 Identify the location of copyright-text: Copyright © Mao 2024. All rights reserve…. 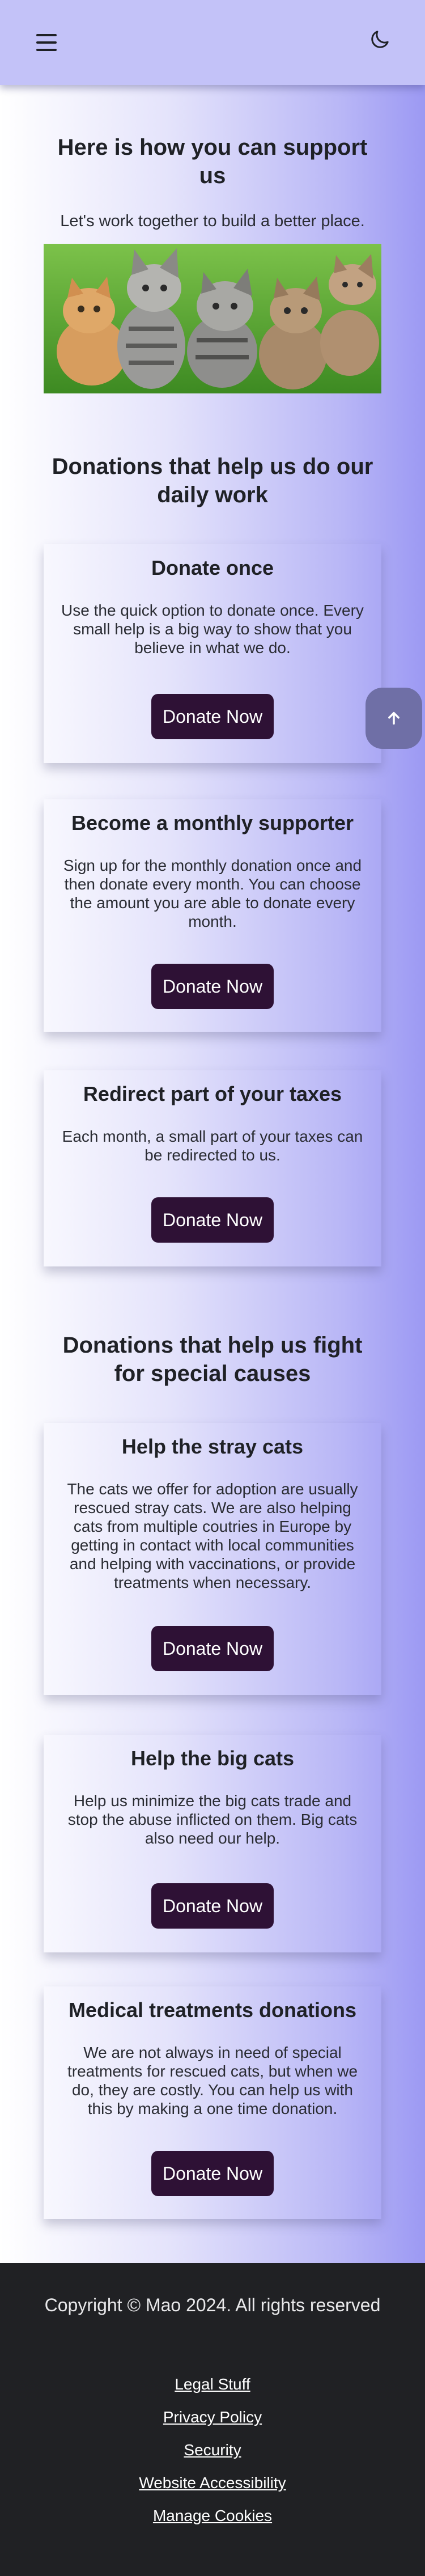
(212, 2305).